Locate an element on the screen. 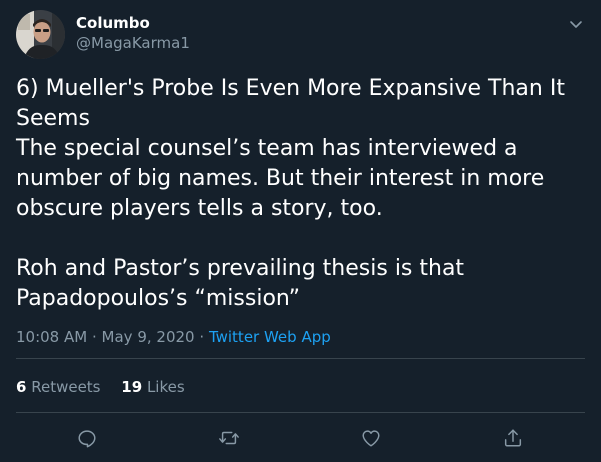  avatar-photo is located at coordinates (40, 34).